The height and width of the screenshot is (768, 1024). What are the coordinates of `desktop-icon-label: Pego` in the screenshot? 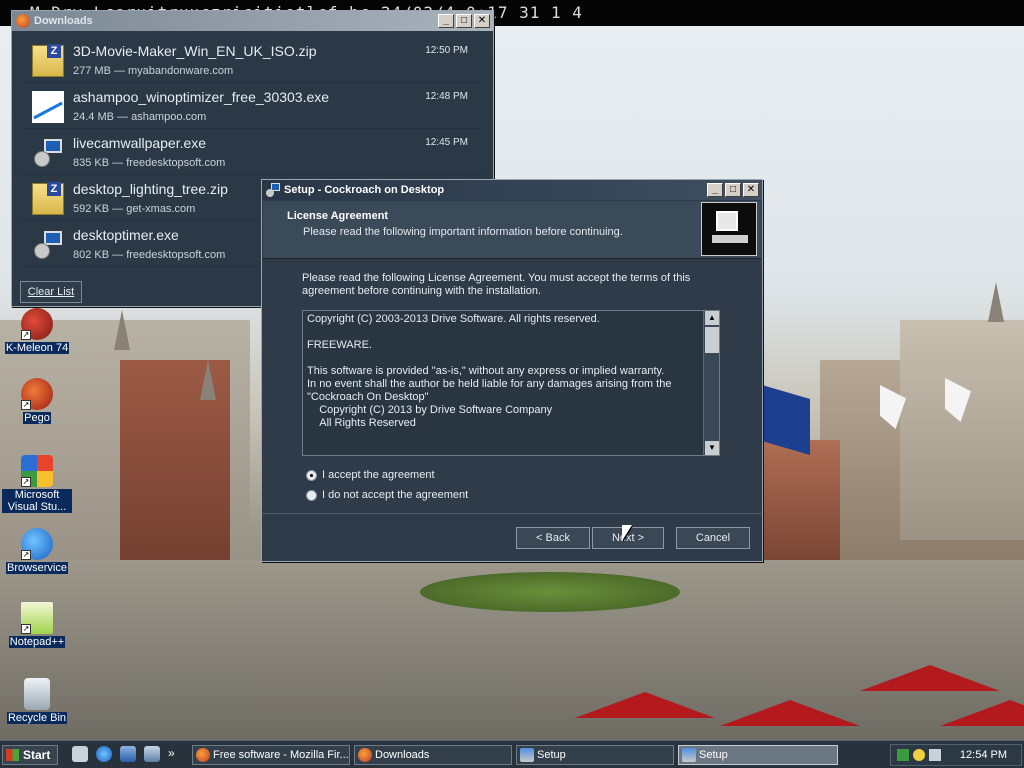 It's located at (37, 418).